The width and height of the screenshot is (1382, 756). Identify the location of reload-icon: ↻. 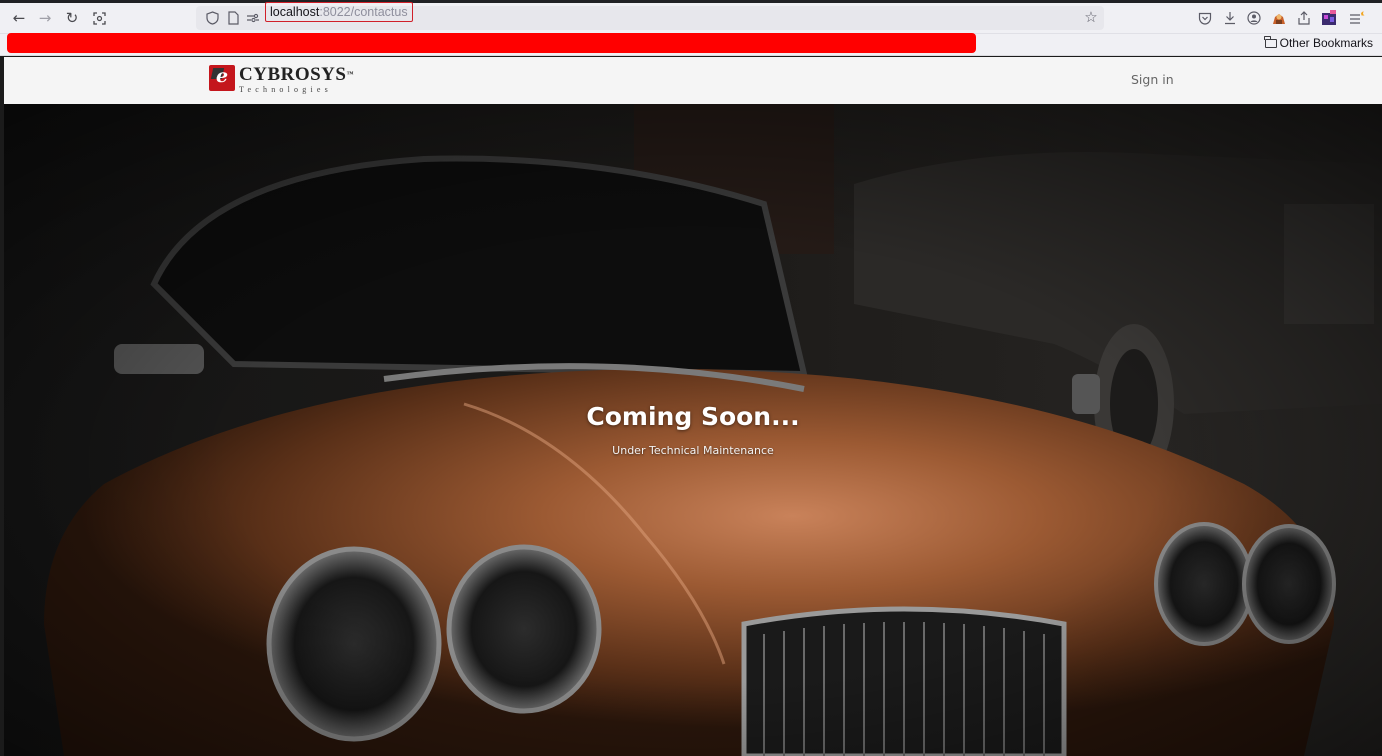
(72, 18).